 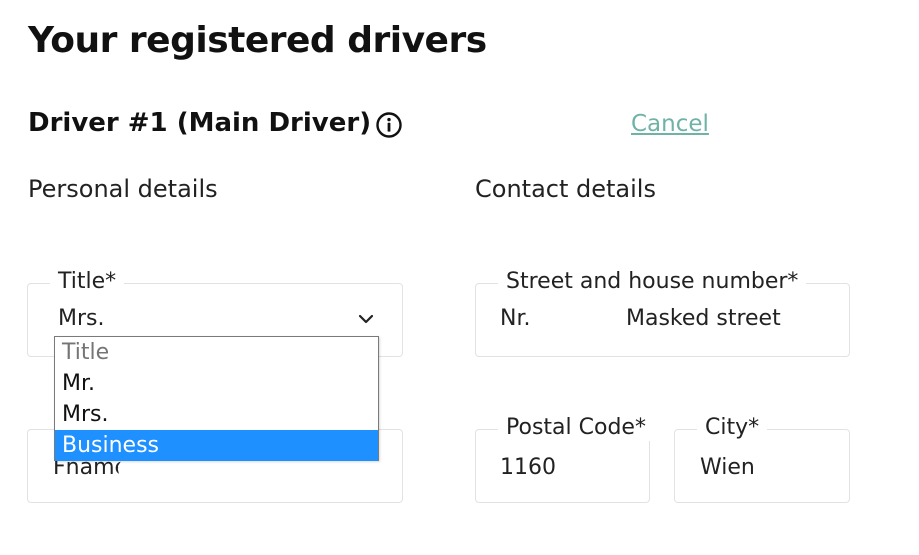 I want to click on personal-details-heading: Personal details, so click(x=123, y=189).